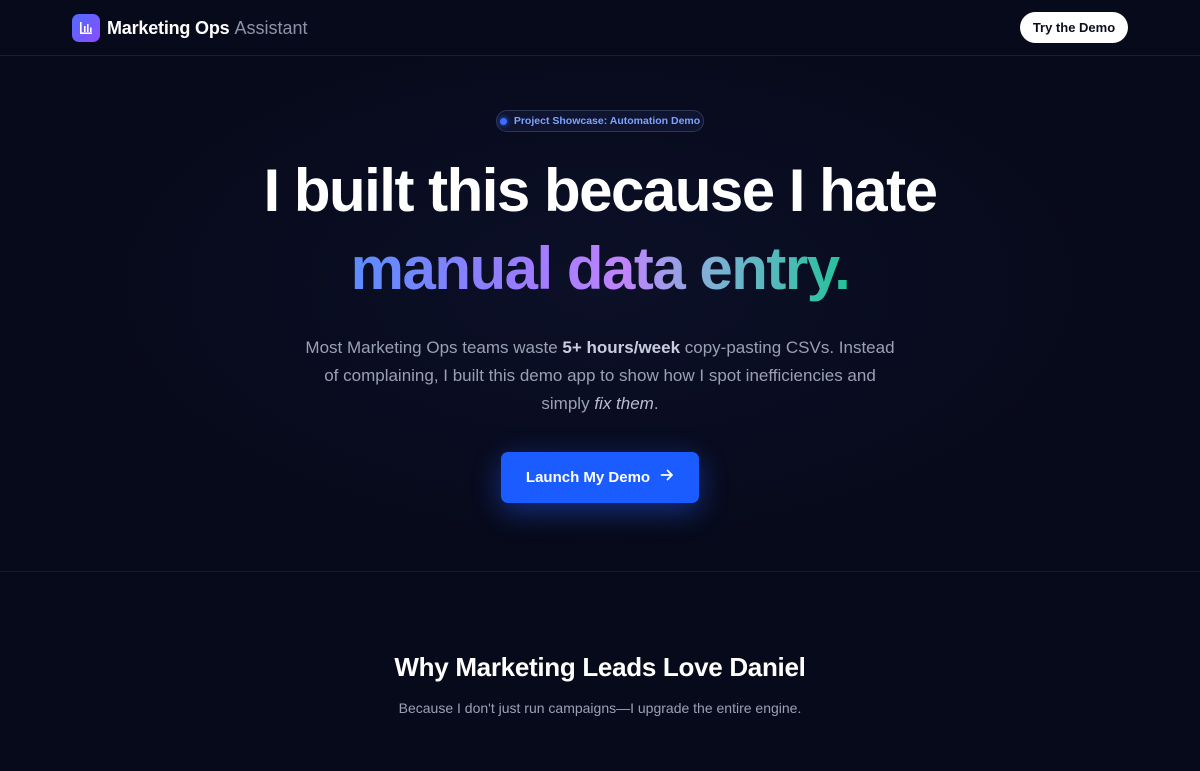 The image size is (1200, 771). Describe the element at coordinates (434, 347) in the screenshot. I see `subtitle-text-1: Most Marketing Ops teams waste` at that location.